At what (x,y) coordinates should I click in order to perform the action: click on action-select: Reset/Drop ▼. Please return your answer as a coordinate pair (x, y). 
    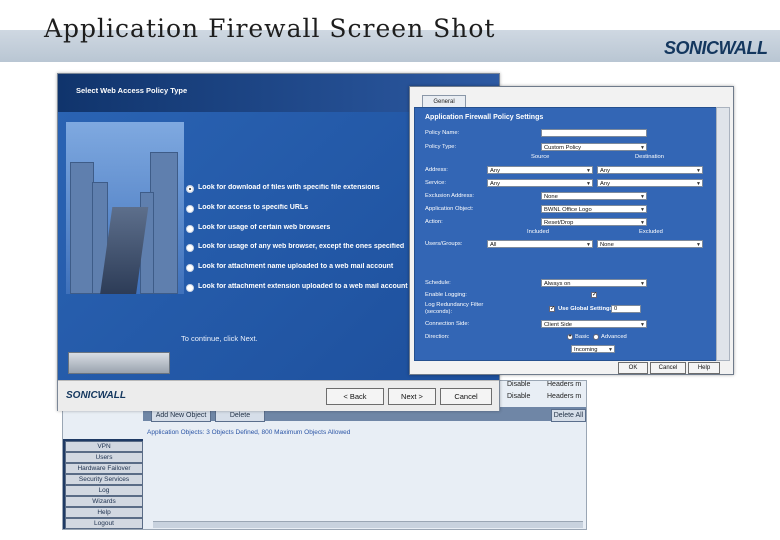
    Looking at the image, I should click on (594, 222).